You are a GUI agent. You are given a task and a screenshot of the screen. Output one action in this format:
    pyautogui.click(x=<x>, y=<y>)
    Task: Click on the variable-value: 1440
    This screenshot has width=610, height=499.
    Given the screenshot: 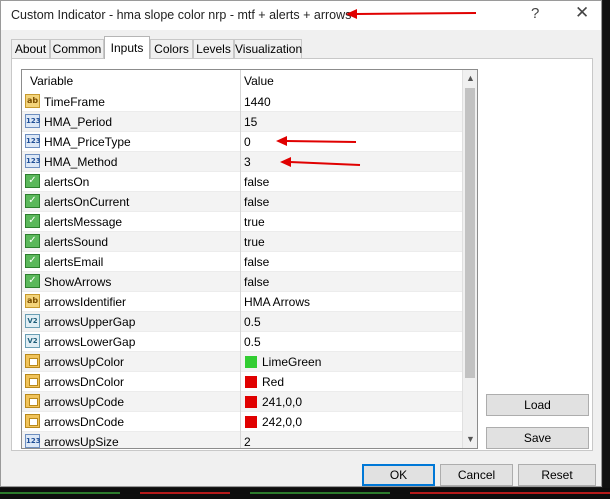 What is the action you would take?
    pyautogui.click(x=257, y=102)
    